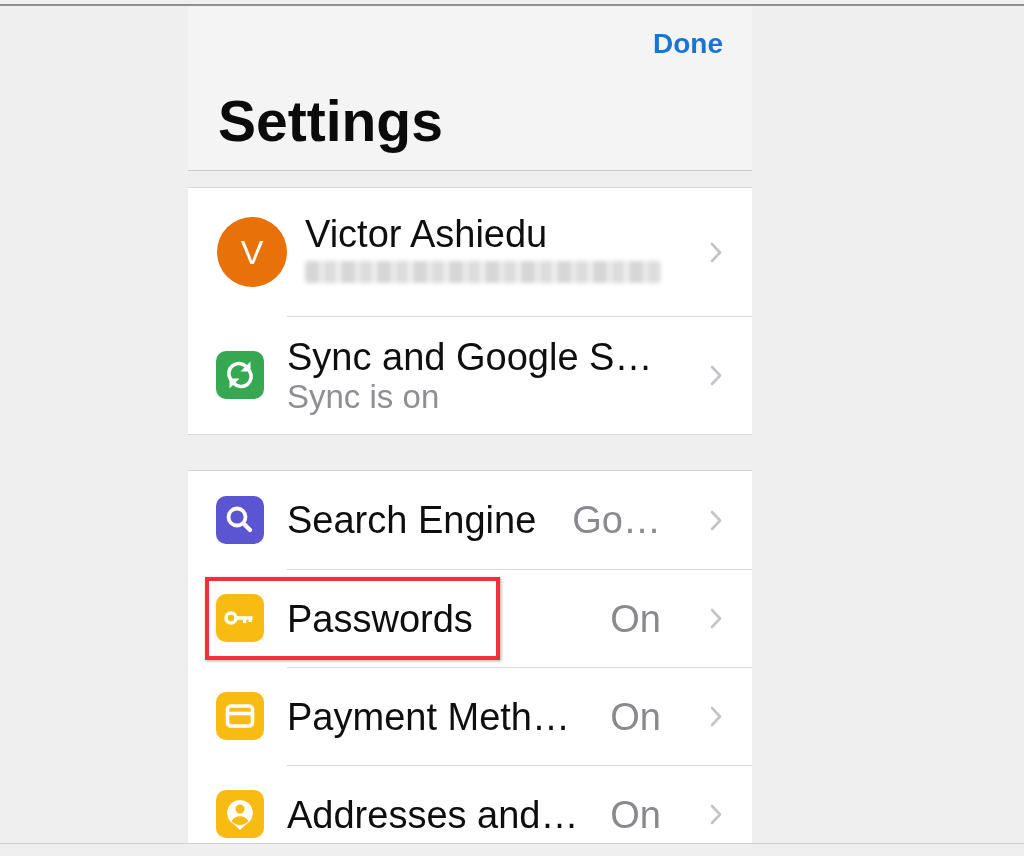  Describe the element at coordinates (330, 121) in the screenshot. I see `page-title: Settings` at that location.